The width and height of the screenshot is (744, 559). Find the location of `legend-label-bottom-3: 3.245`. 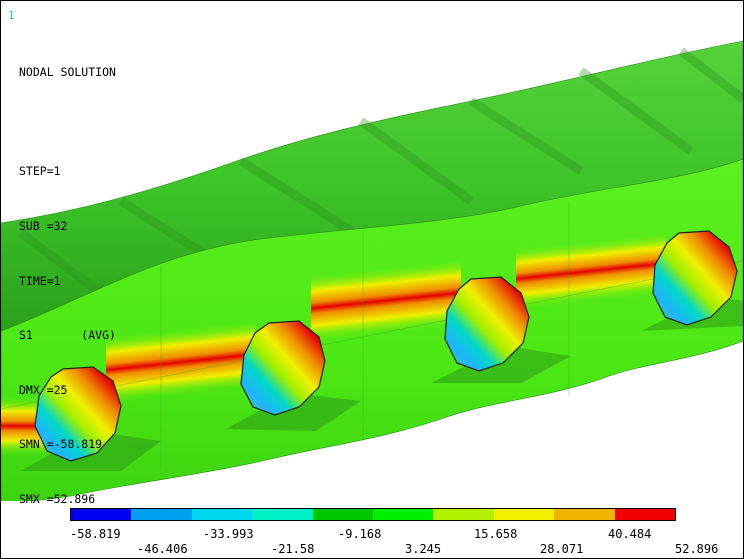

legend-label-bottom-3: 3.245 is located at coordinates (423, 549).